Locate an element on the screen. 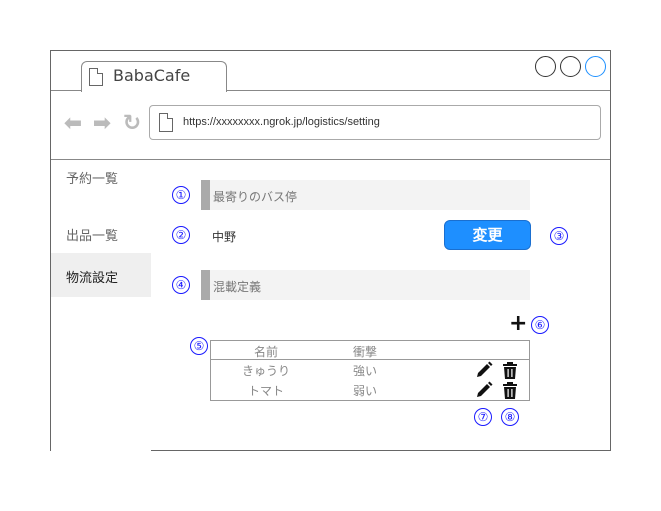 Image resolution: width=661 pixels, height=511 pixels. column-header-impact: 衝撃 is located at coordinates (364, 352).